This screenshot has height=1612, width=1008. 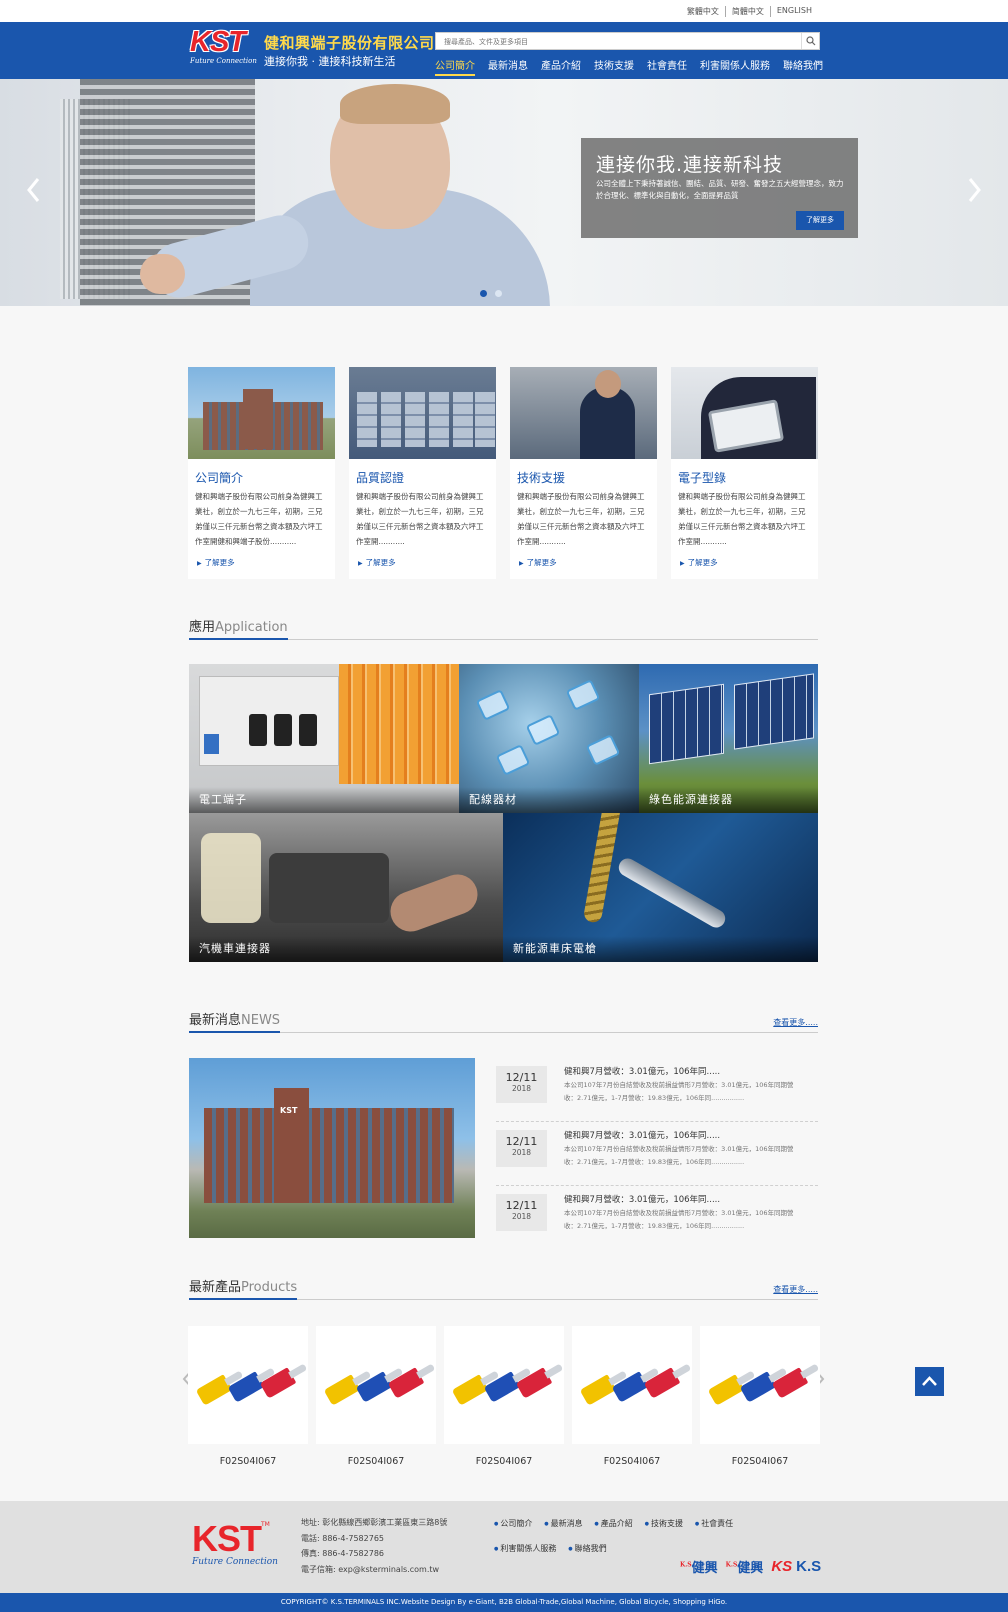 I want to click on nav-about: 公司簡介, so click(x=455, y=66).